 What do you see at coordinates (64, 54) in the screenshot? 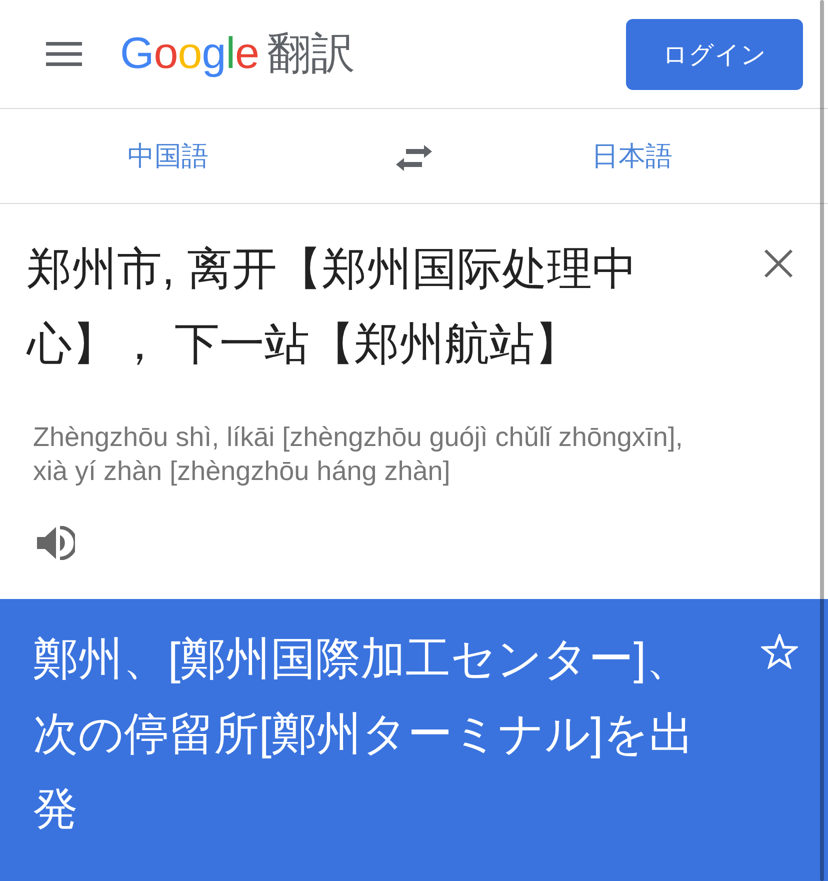
I see `menu-icon` at bounding box center [64, 54].